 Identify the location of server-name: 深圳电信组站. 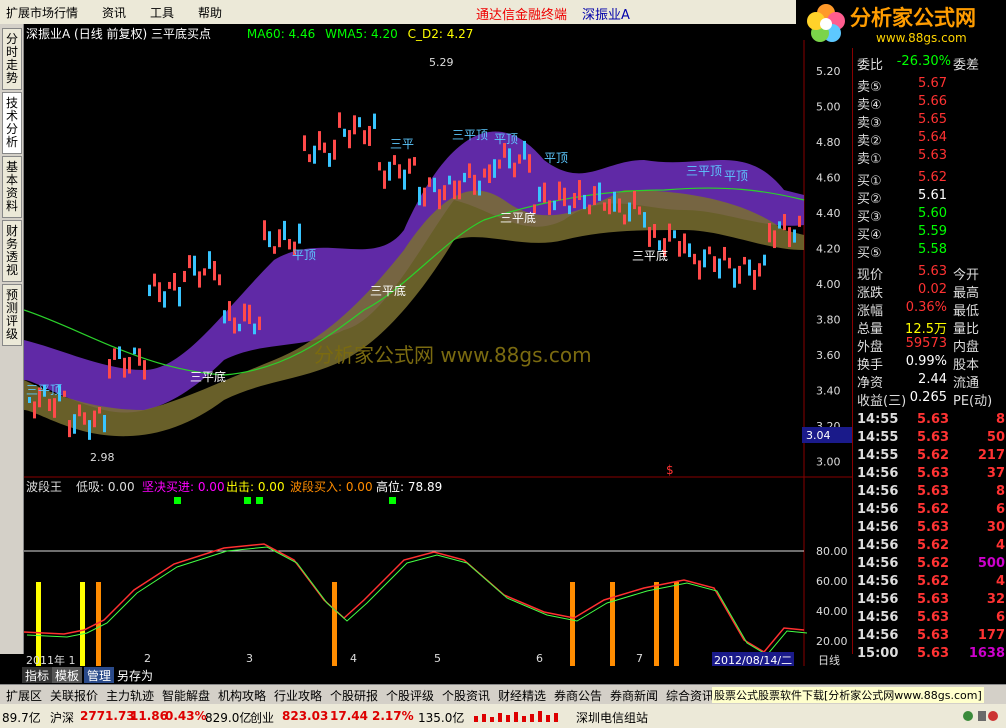
(612, 718).